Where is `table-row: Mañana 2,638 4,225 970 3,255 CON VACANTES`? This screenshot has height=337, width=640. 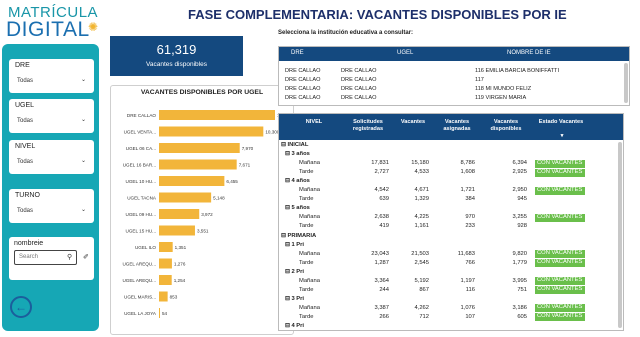 table-row: Mañana 2,638 4,225 970 3,255 CON VACANTES is located at coordinates (451, 217).